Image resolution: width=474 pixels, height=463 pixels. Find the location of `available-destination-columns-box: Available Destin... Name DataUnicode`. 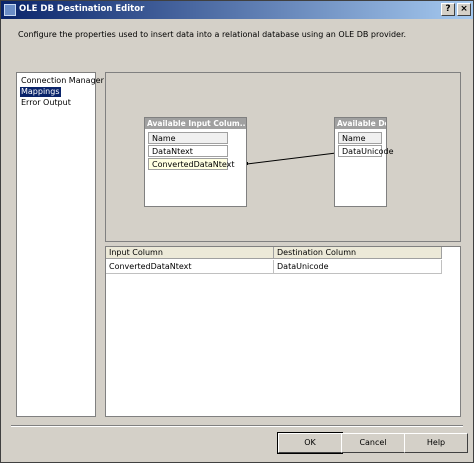

available-destination-columns-box: Available Destin... Name DataUnicode is located at coordinates (364, 162).